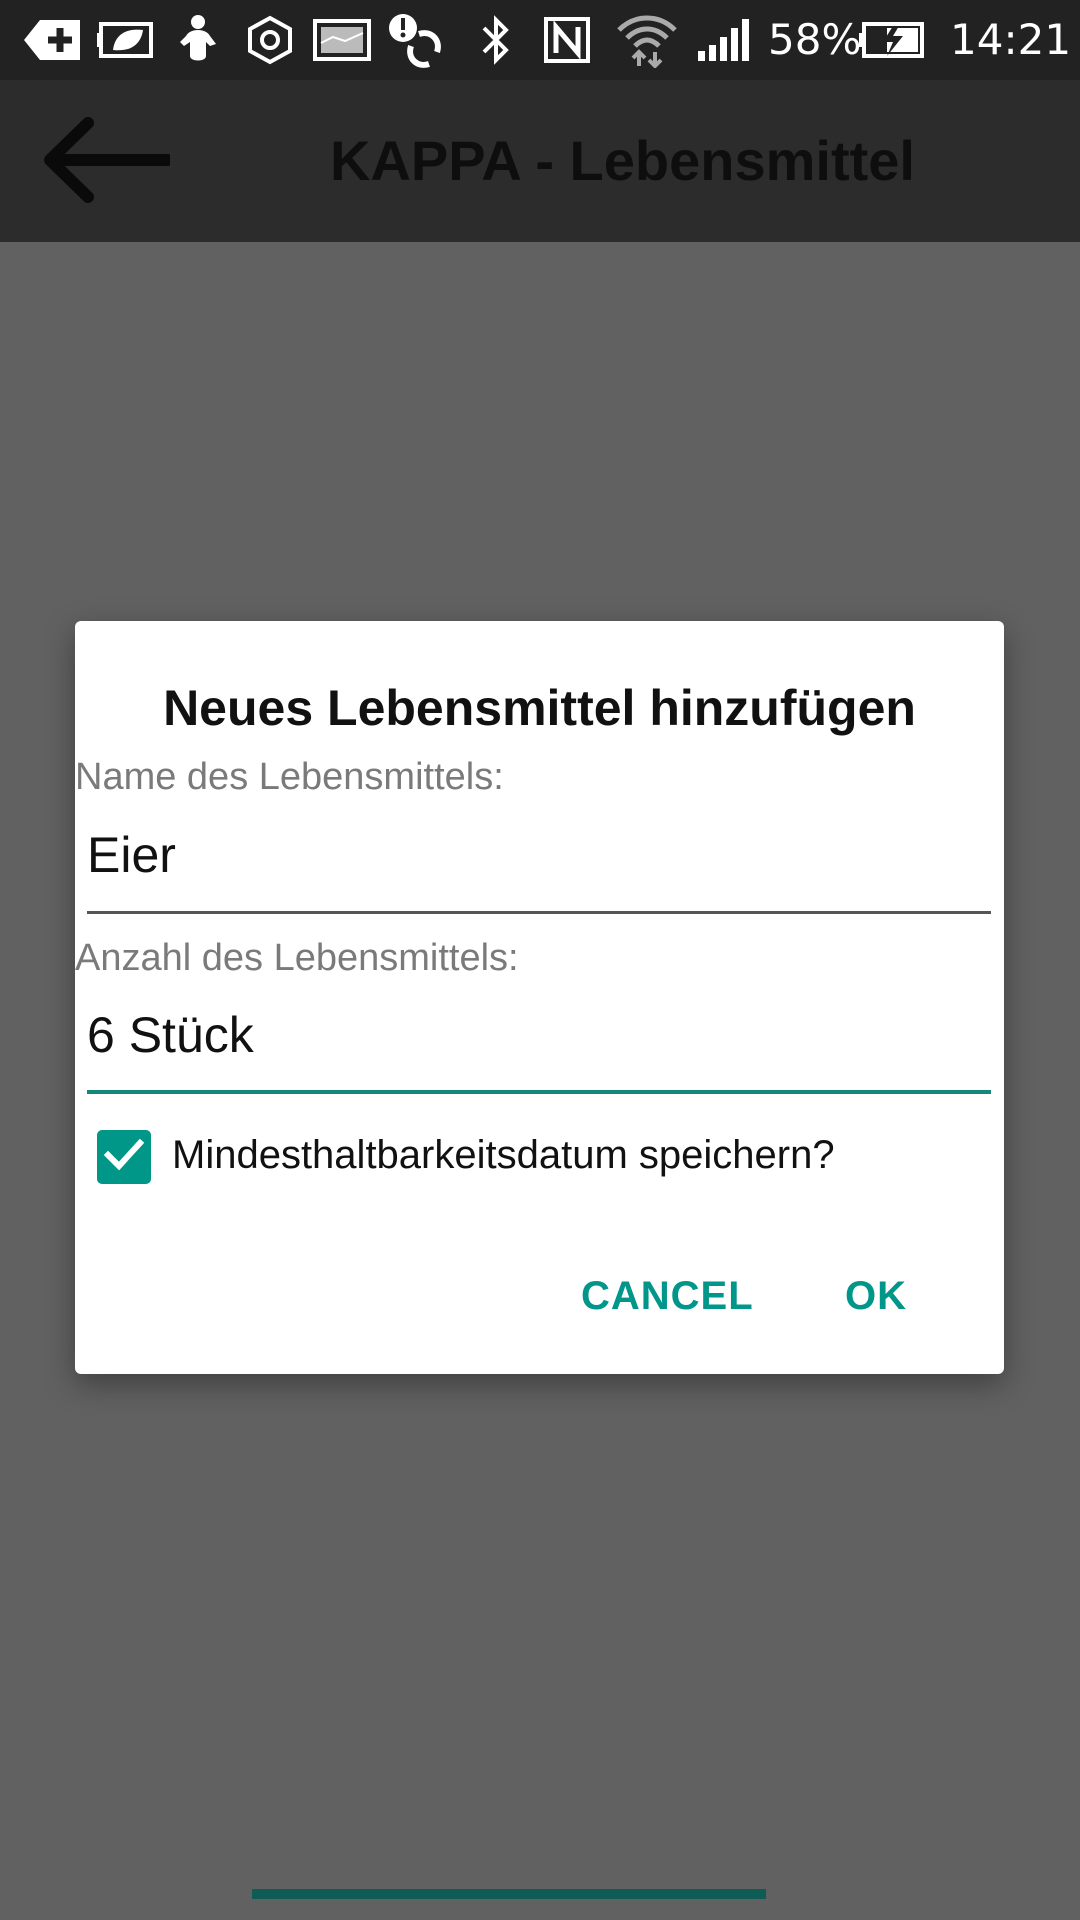 This screenshot has height=1920, width=1080. I want to click on name-field-underline, so click(539, 912).